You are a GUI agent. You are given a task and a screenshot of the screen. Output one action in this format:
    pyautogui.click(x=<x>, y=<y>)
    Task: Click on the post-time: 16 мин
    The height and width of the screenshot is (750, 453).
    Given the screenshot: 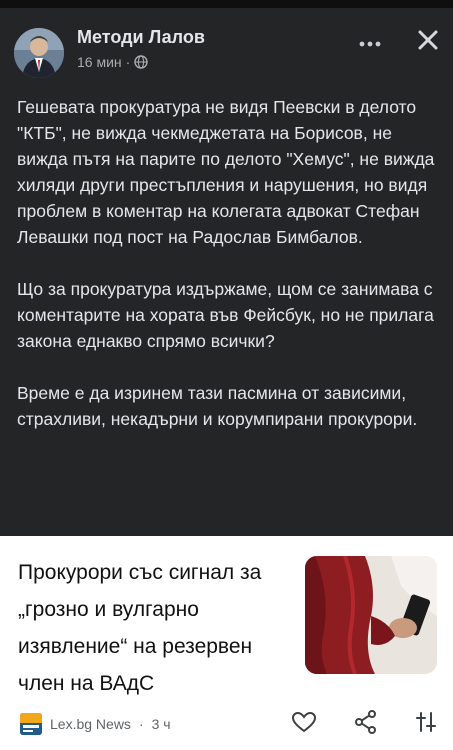 What is the action you would take?
    pyautogui.click(x=99, y=62)
    